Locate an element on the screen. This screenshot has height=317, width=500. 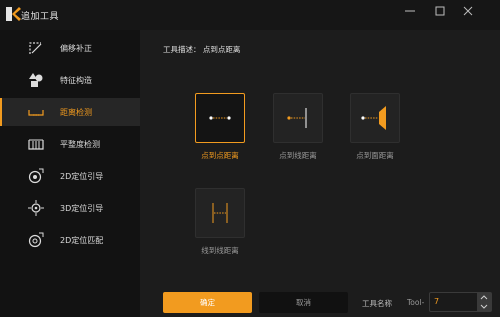
tool-point-to-plane: 点到面距离 is located at coordinates (375, 128).